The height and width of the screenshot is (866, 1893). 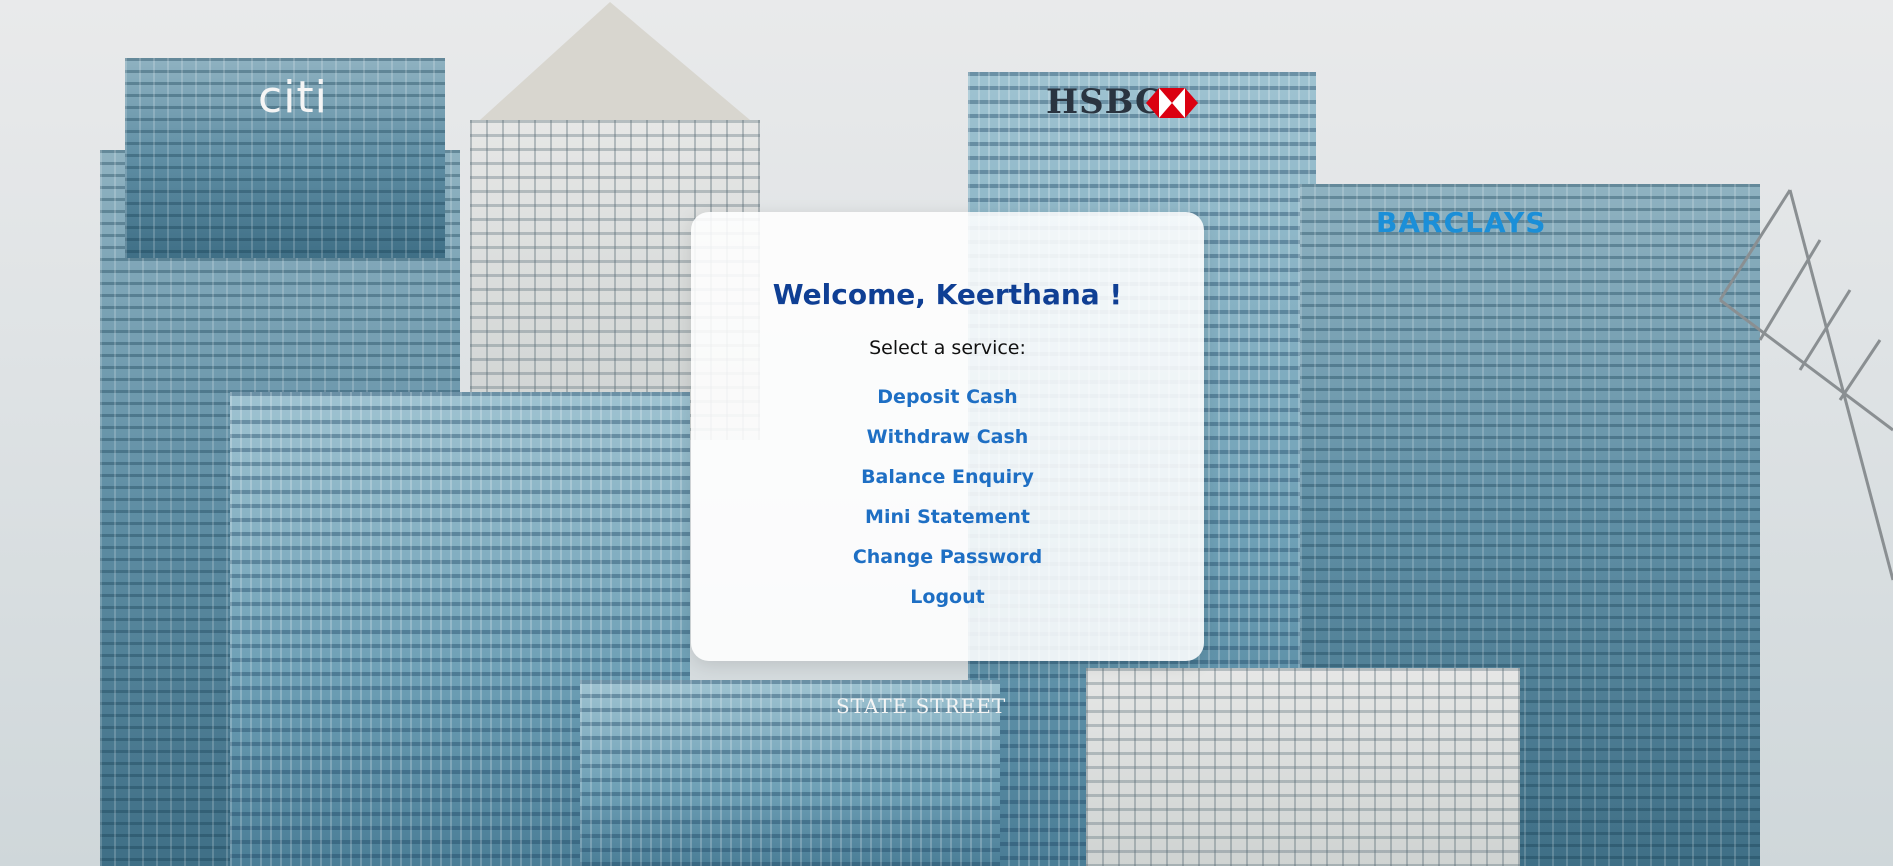 I want to click on welcome-heading: Welcome, Keerthana !, so click(x=947, y=294).